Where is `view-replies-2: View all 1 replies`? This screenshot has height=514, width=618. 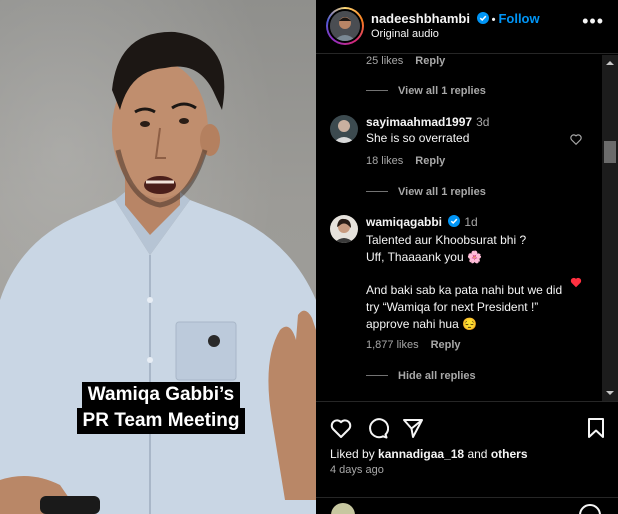
view-replies-2: View all 1 replies is located at coordinates (426, 192).